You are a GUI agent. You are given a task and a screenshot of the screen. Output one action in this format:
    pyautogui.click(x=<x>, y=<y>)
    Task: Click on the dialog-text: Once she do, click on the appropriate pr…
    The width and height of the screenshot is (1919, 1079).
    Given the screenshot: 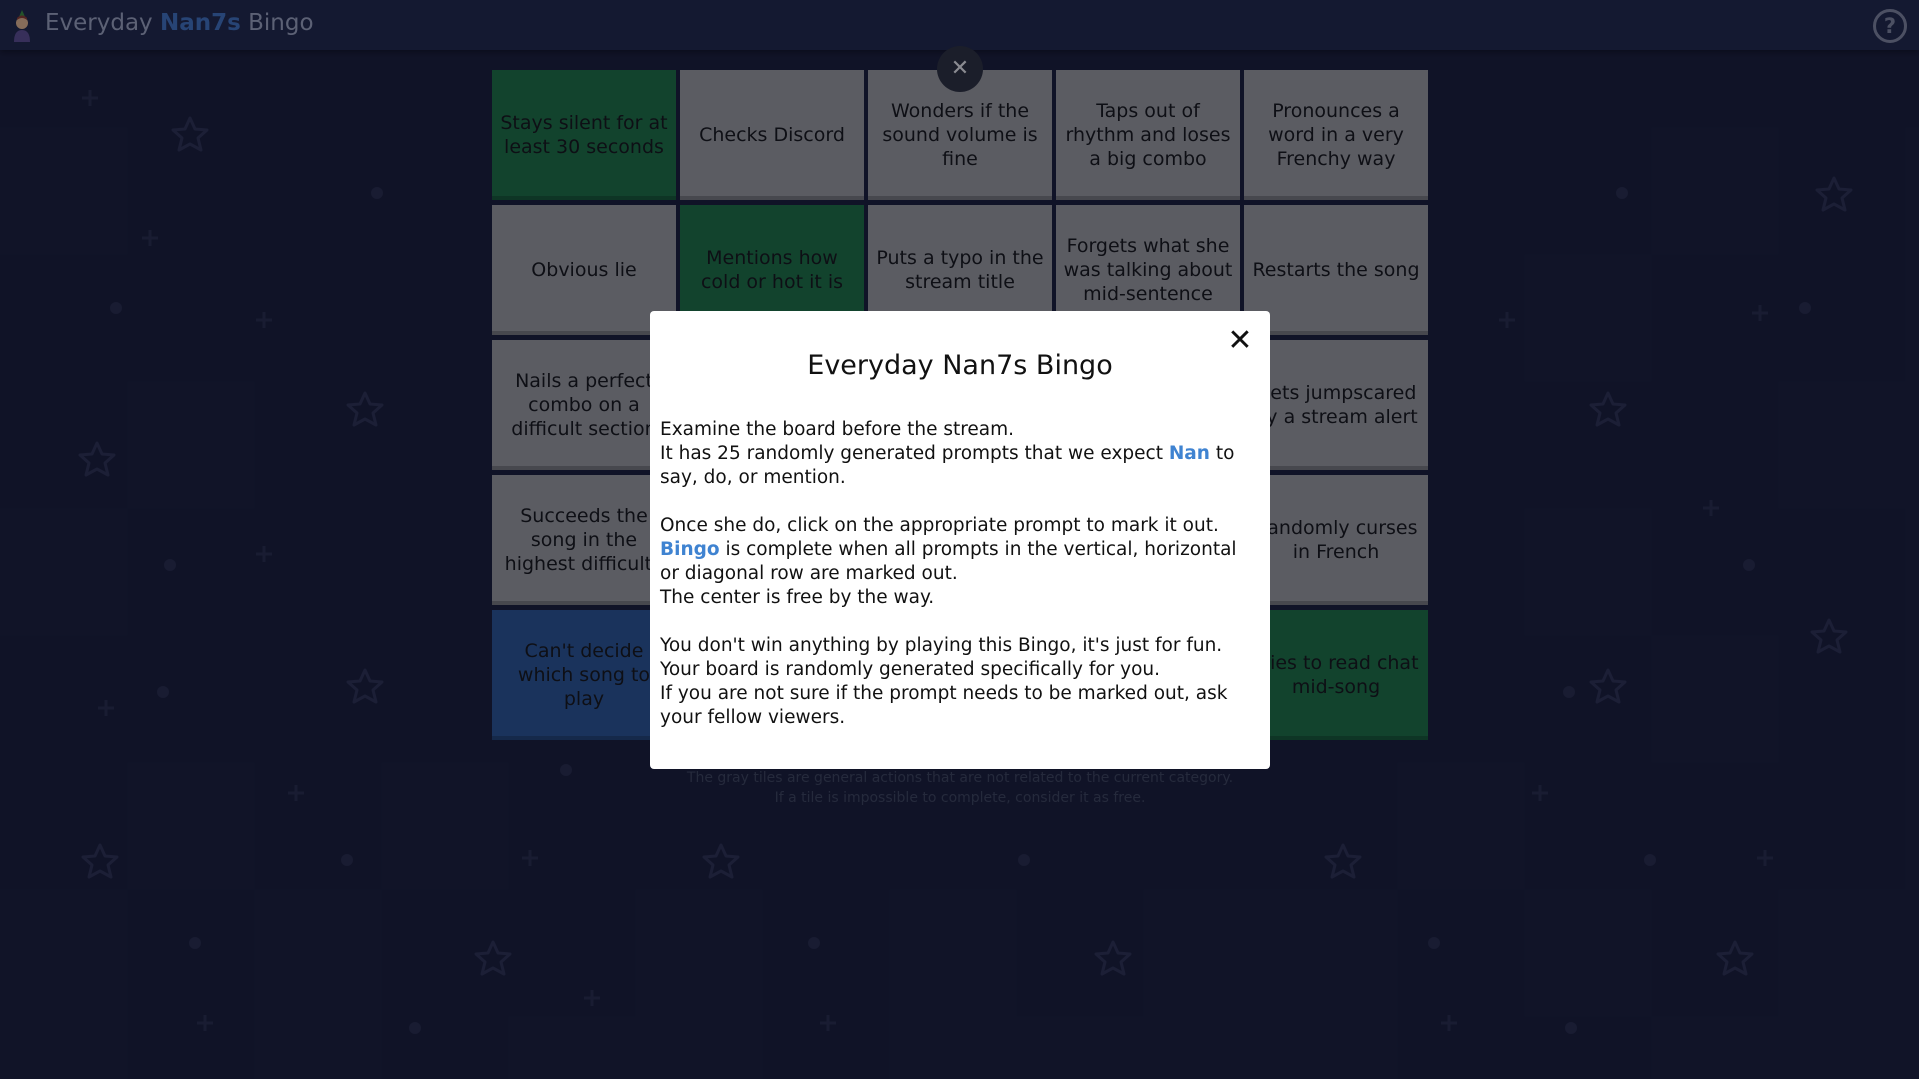 What is the action you would take?
    pyautogui.click(x=939, y=525)
    